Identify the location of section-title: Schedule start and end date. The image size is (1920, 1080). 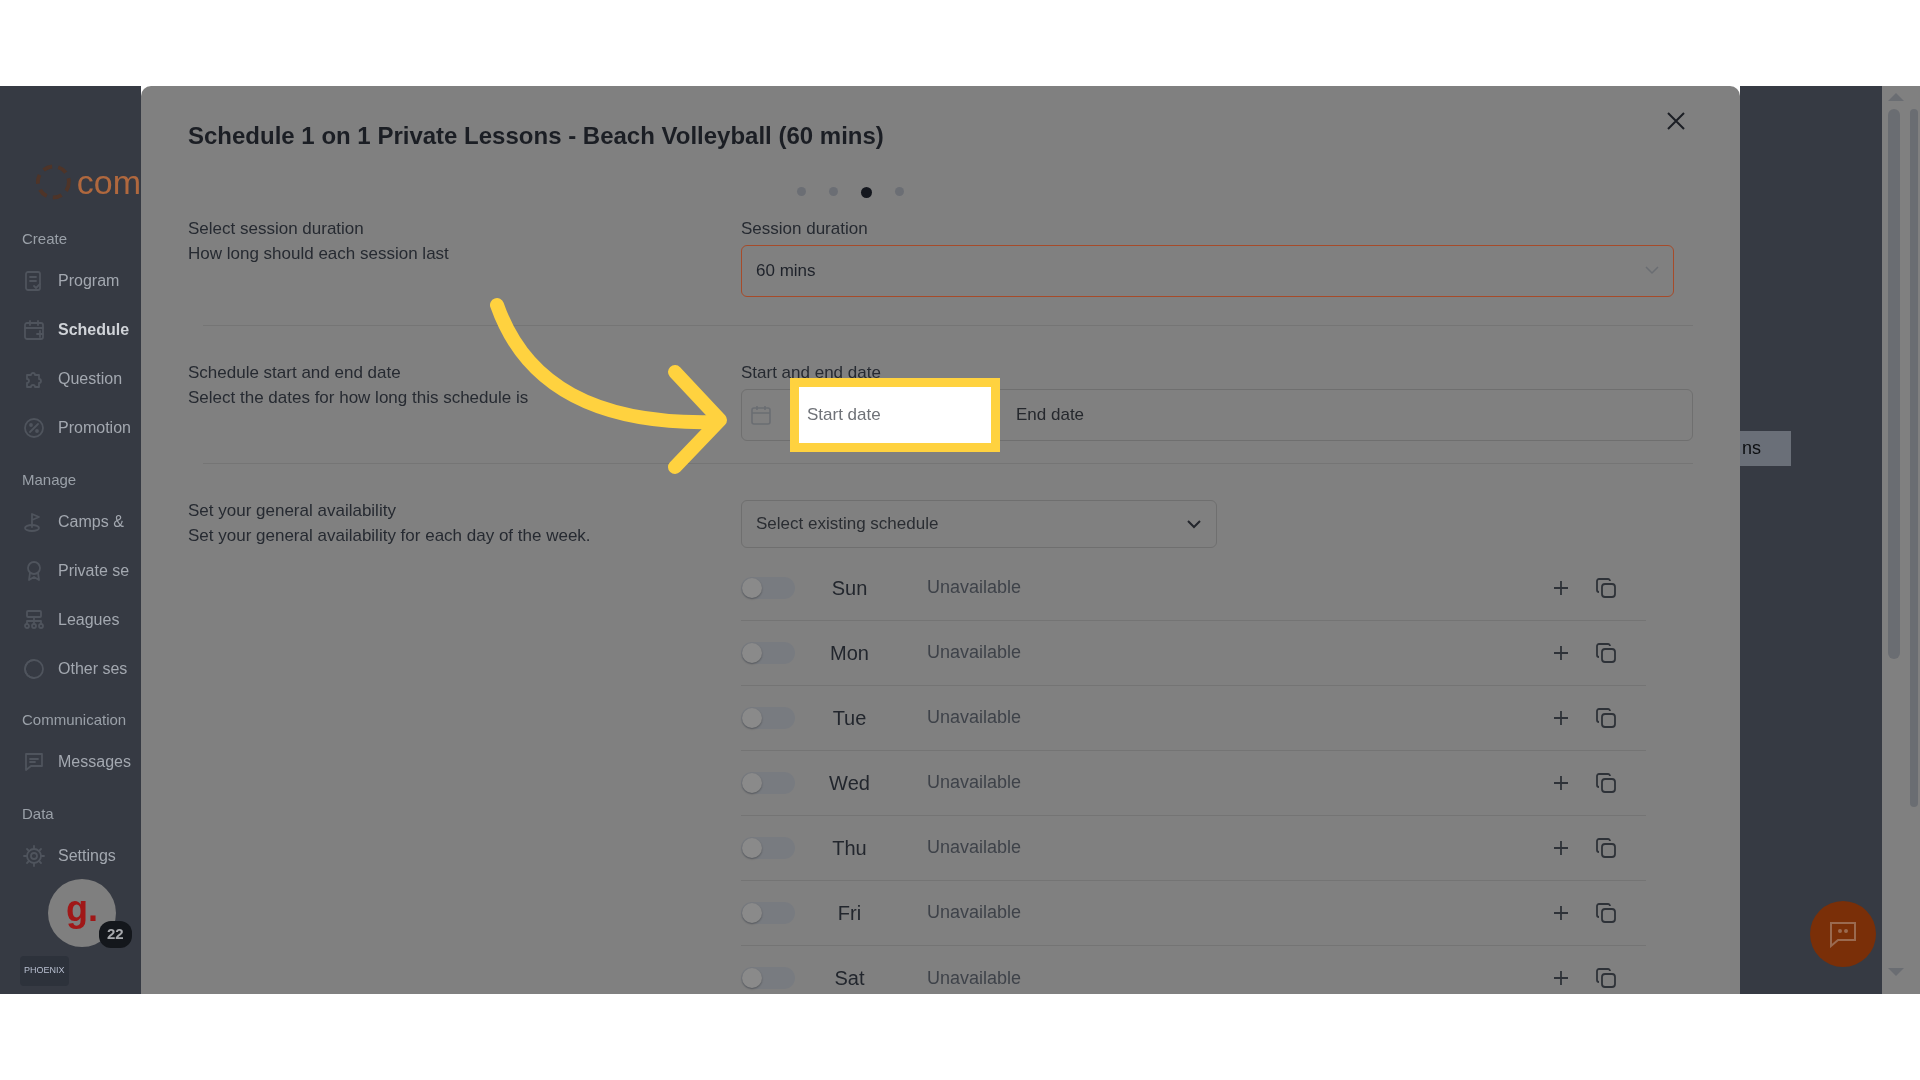
(295, 372).